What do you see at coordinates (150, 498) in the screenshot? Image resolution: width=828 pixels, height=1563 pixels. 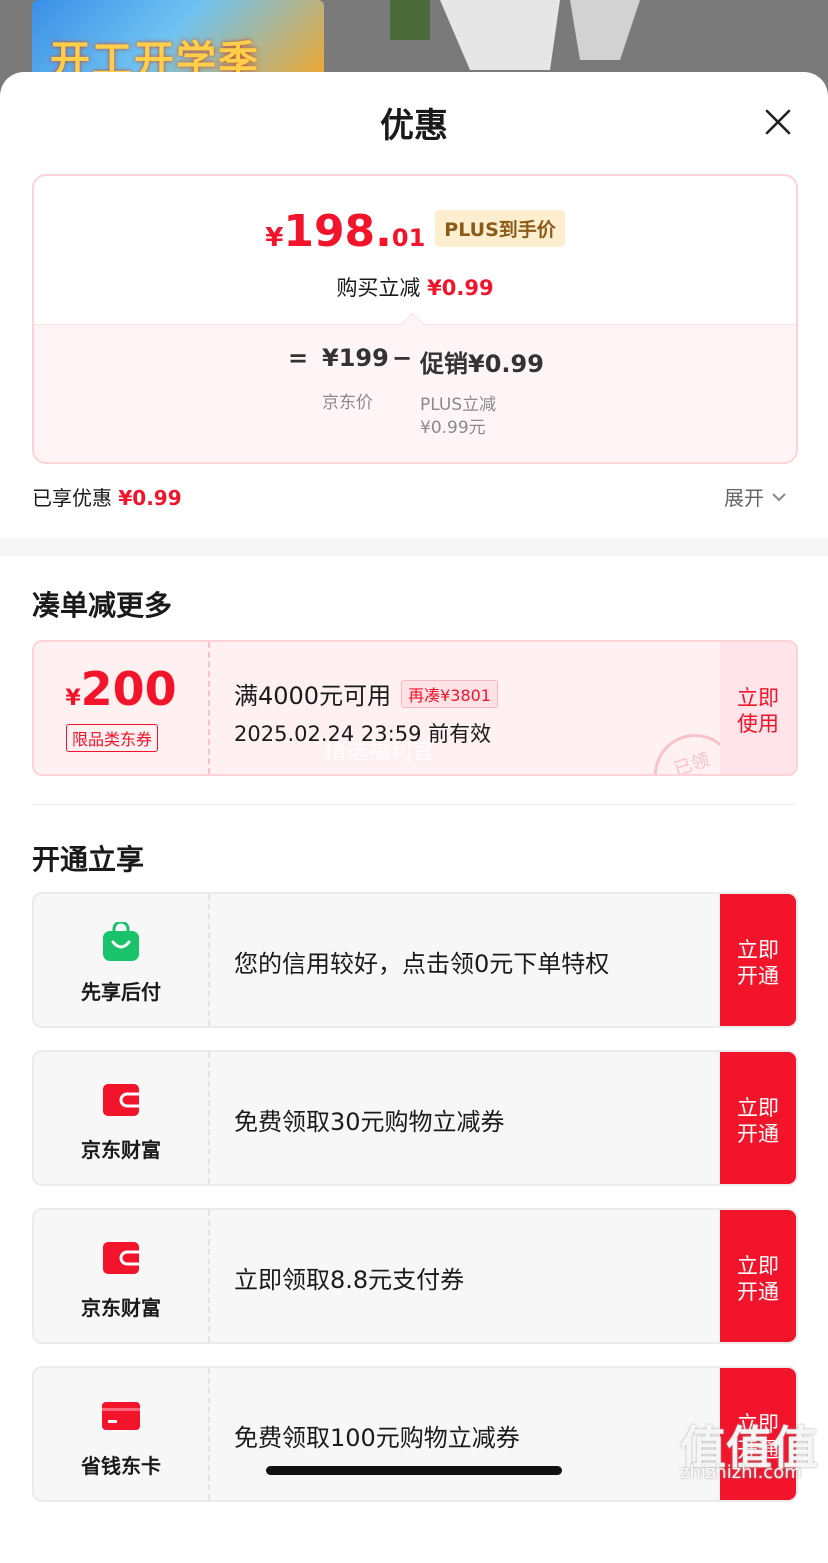 I see `enjoyed-discount-value: ¥0.99` at bounding box center [150, 498].